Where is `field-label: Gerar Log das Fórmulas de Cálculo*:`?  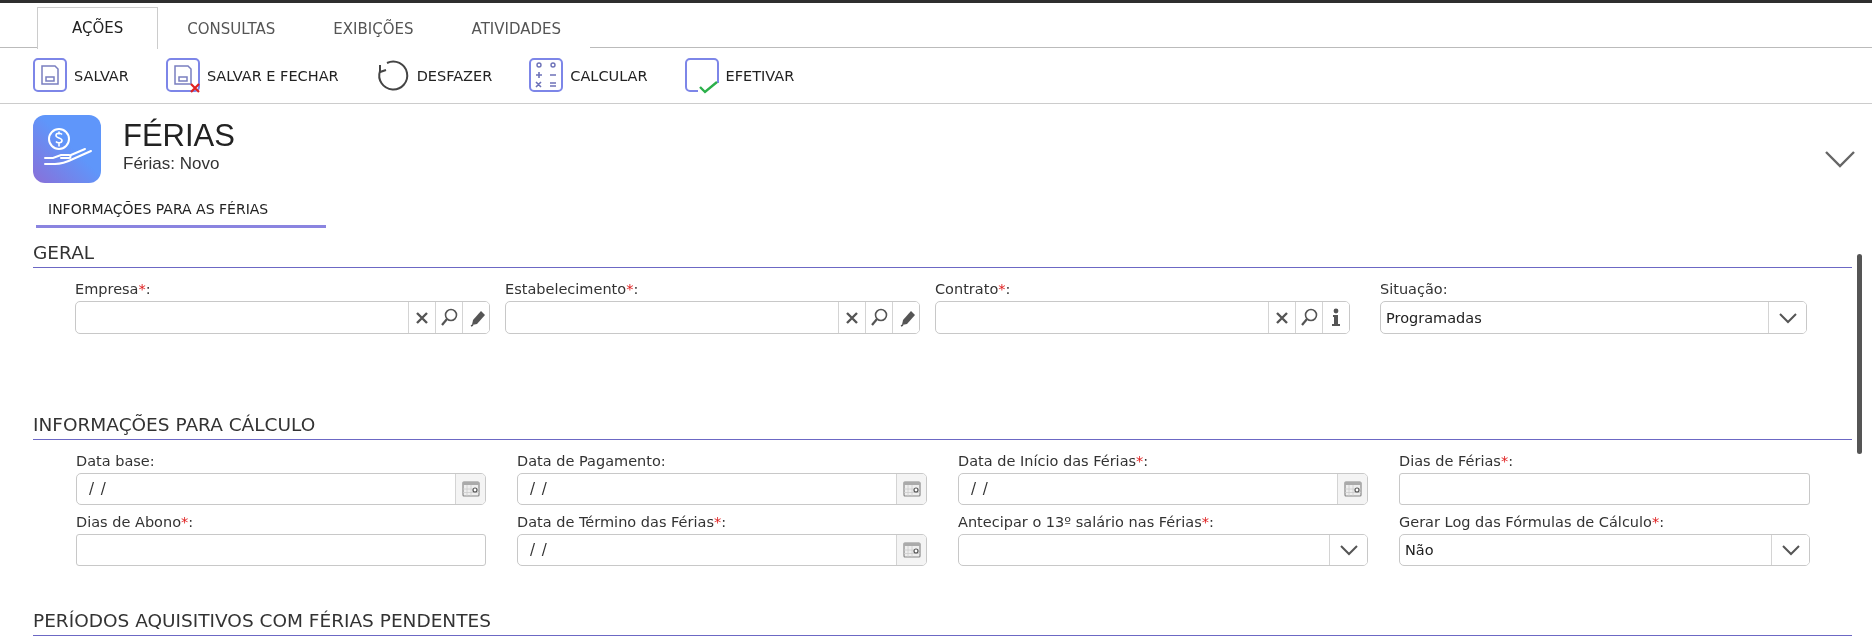
field-label: Gerar Log das Fórmulas de Cálculo*: is located at coordinates (1532, 522).